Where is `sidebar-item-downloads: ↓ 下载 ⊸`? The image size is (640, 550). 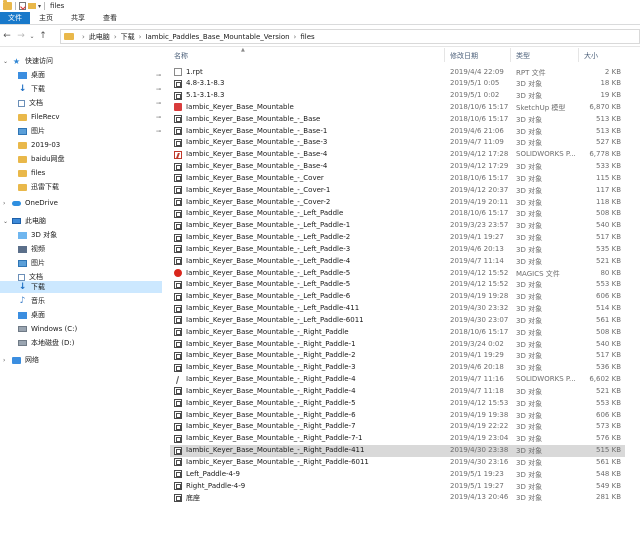
sidebar-item-downloads: ↓ 下载 ⊸ is located at coordinates (81, 89).